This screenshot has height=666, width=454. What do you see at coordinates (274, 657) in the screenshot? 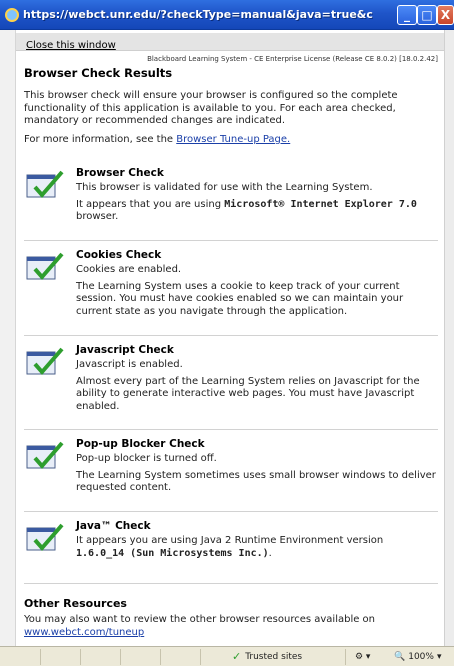
I see `zone-label: Trusted sites` at bounding box center [274, 657].